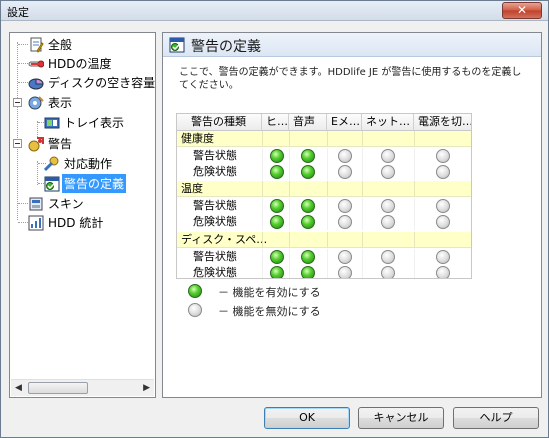 This screenshot has height=438, width=549. What do you see at coordinates (324, 189) in the screenshot?
I see `group-row-temperature: 温度` at bounding box center [324, 189].